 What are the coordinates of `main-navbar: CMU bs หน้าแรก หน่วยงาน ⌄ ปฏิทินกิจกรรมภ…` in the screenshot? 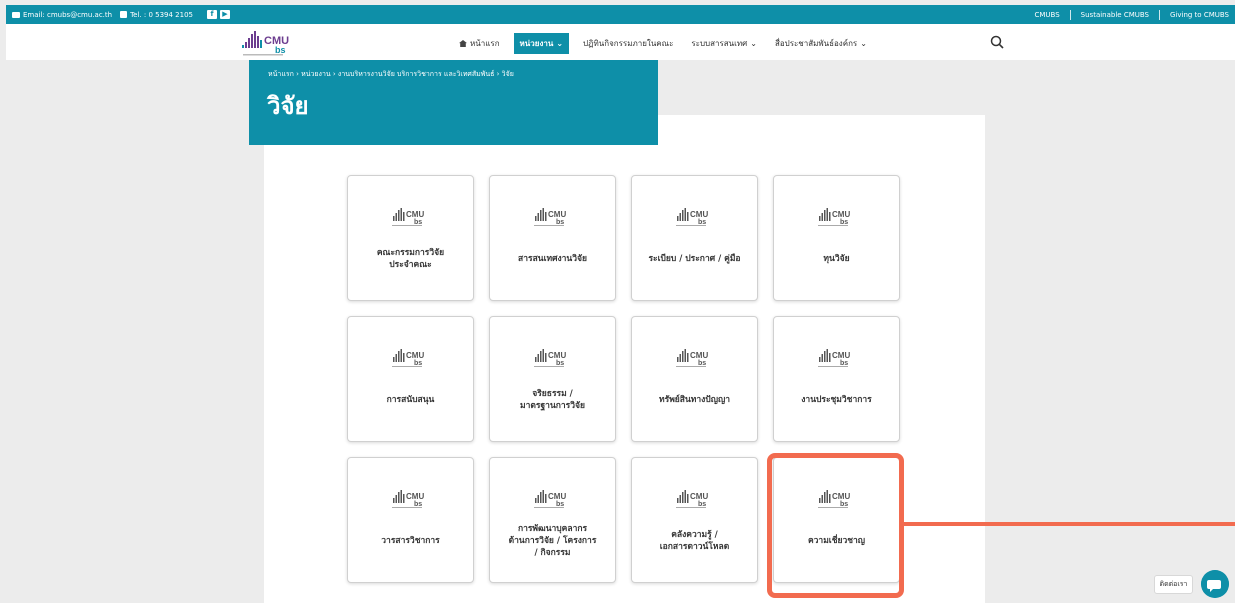 It's located at (620, 42).